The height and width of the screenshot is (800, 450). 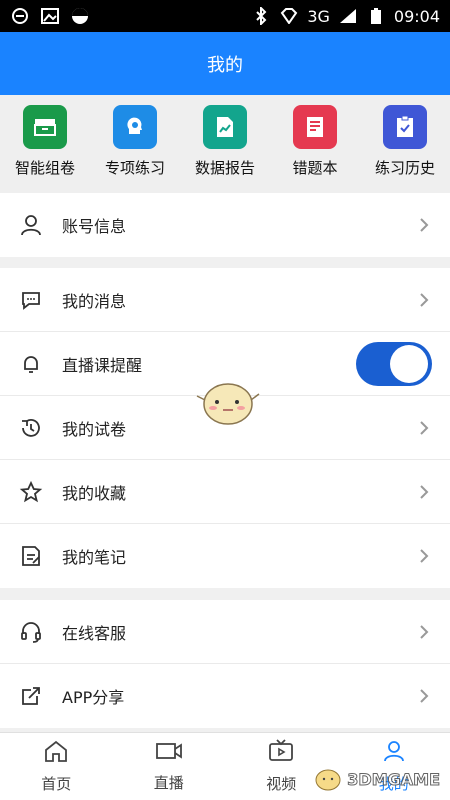 What do you see at coordinates (281, 784) in the screenshot?
I see `tab-label: 视频` at bounding box center [281, 784].